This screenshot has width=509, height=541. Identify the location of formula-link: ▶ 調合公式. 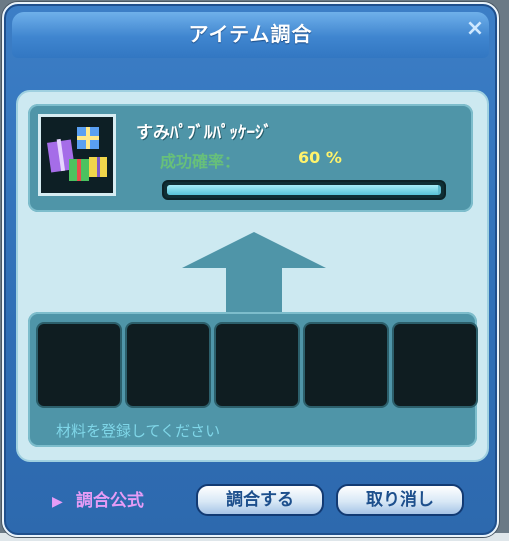
(98, 498).